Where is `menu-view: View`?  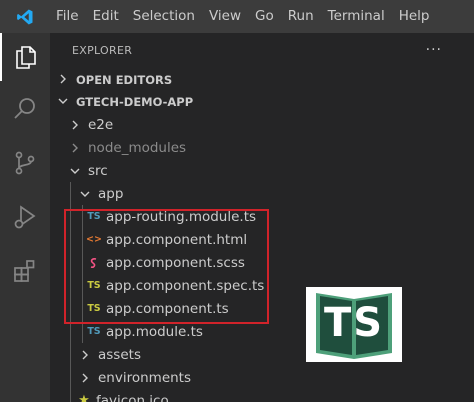
menu-view: View is located at coordinates (225, 16).